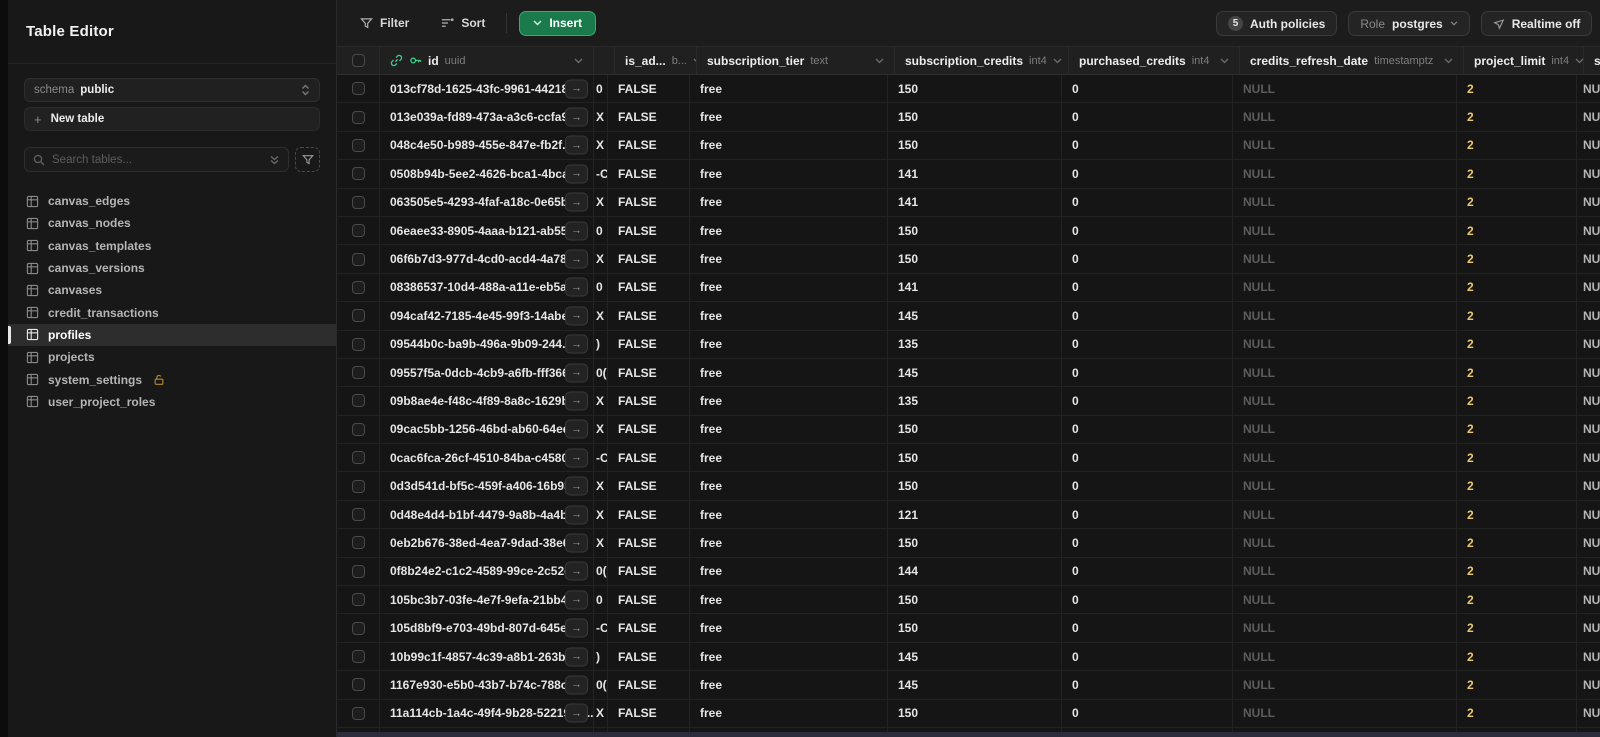 This screenshot has height=737, width=1600. I want to click on column-header-purchased_credits: purchased_credits int4, so click(1154, 60).